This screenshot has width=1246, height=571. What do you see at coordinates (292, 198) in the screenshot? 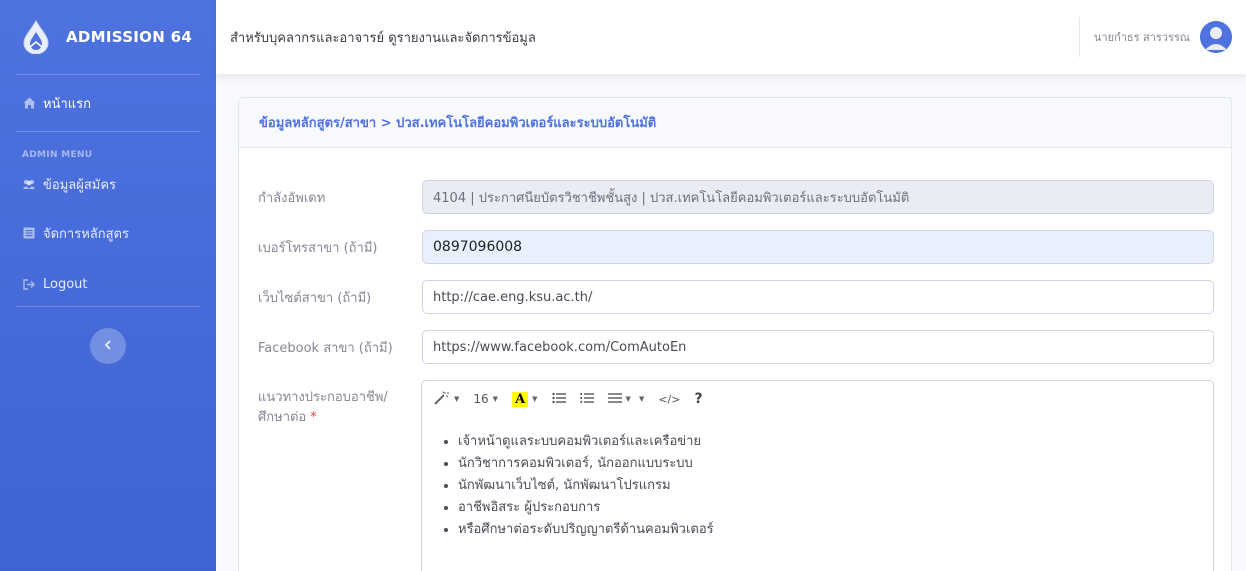
I see `field-label: กำลังอัพเดท` at bounding box center [292, 198].